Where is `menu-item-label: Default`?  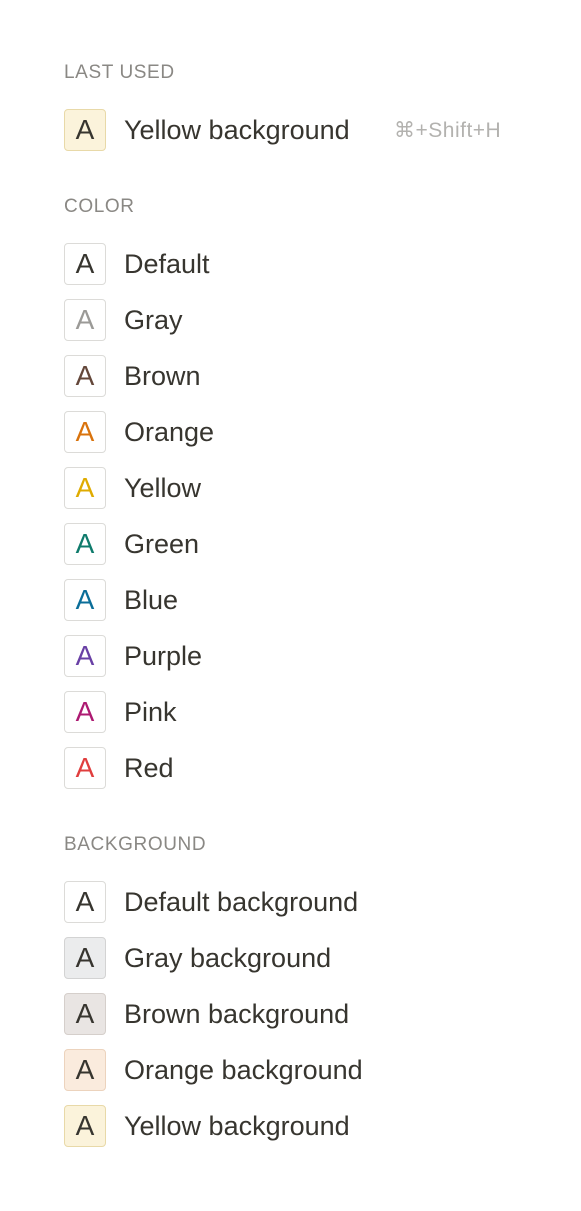
menu-item-label: Default is located at coordinates (167, 263).